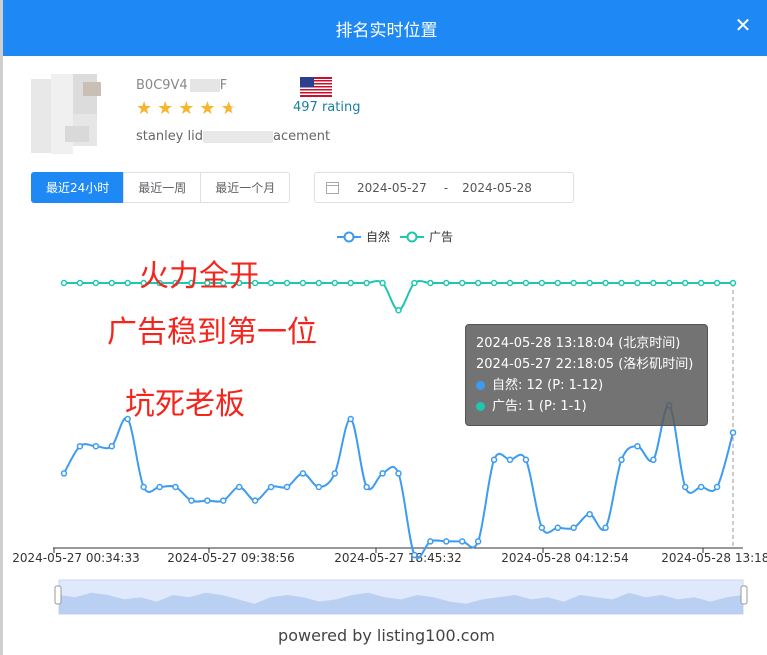 This screenshot has height=655, width=767. What do you see at coordinates (58, 595) in the screenshot?
I see `navigator-handle-left` at bounding box center [58, 595].